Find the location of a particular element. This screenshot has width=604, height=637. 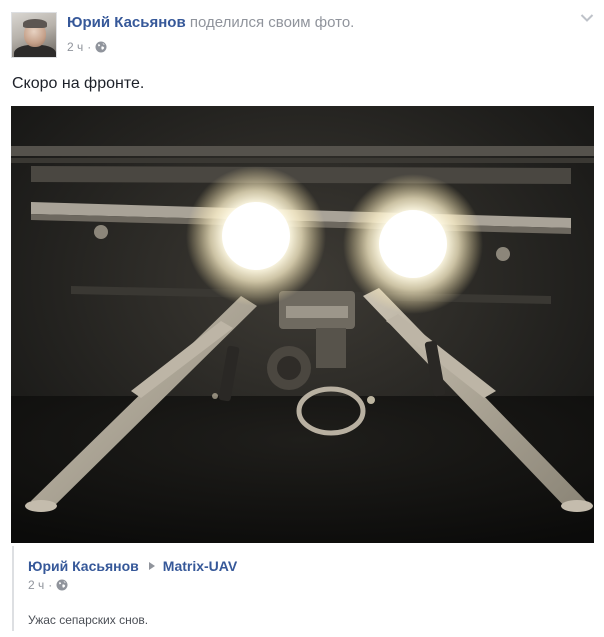

post-meta: 2 ч · is located at coordinates (87, 47).